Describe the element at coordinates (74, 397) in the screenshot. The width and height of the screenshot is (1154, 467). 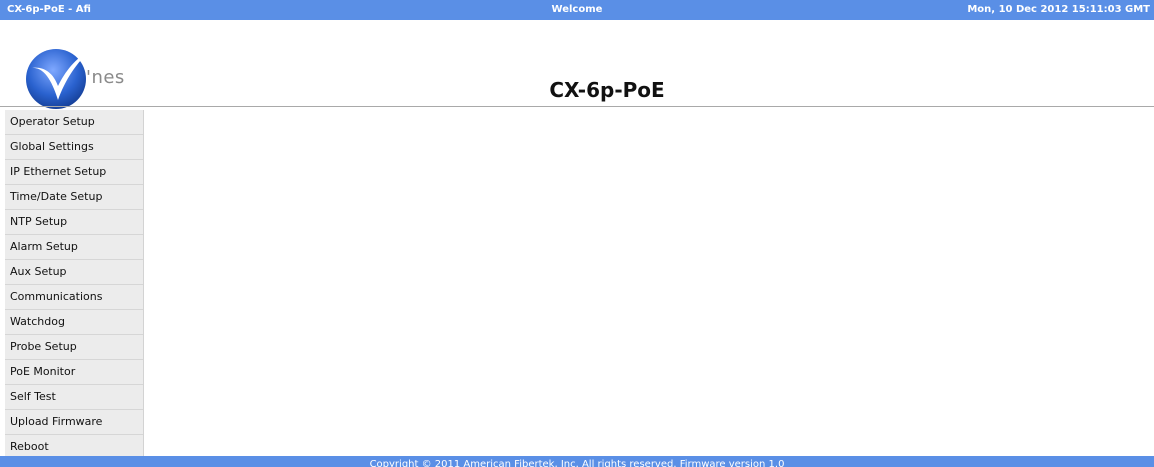
I see `sidebar-item-self-test: Self Test` at that location.